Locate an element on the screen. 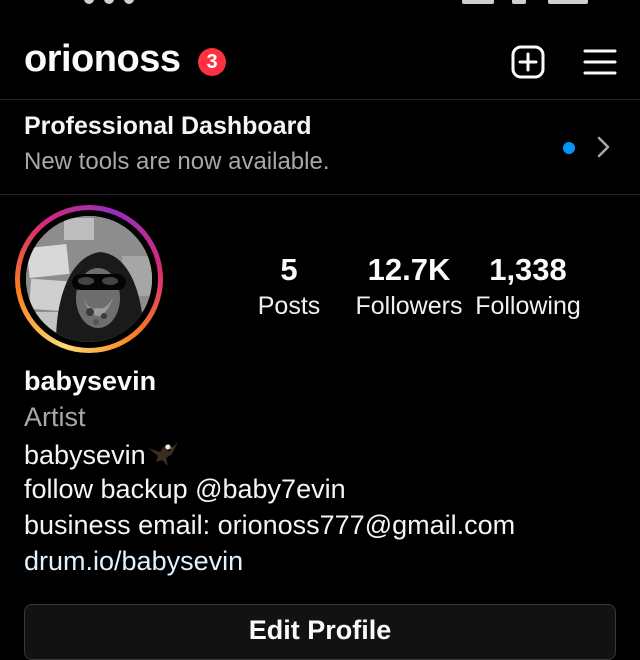 Image resolution: width=640 pixels, height=660 pixels. bio-line: babysevin is located at coordinates (102, 454).